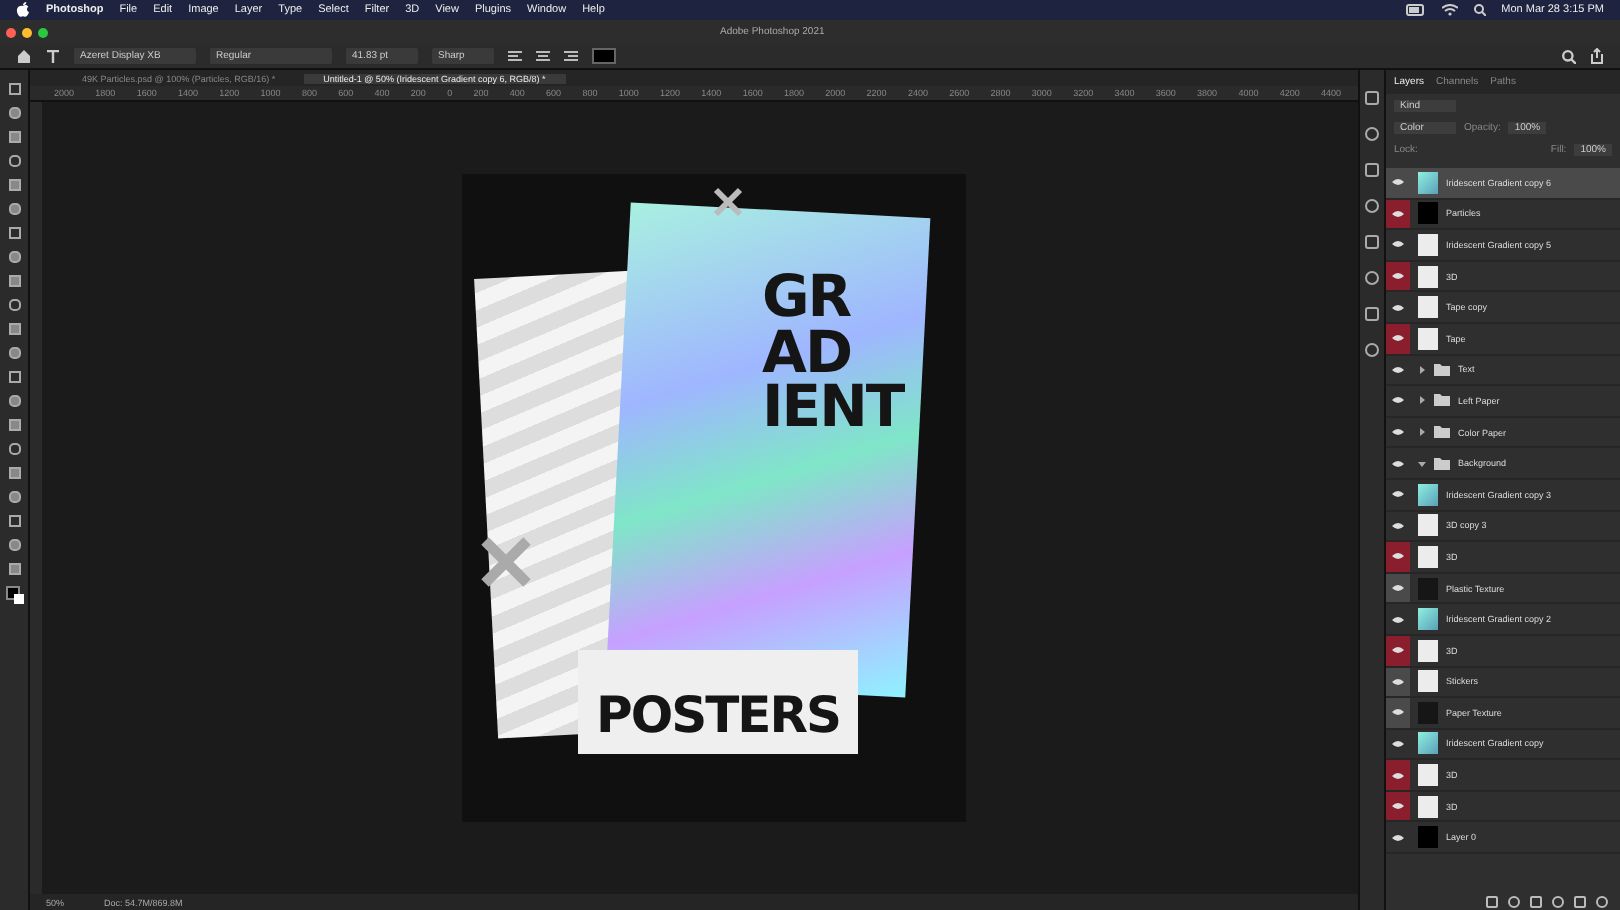  What do you see at coordinates (807, 353) in the screenshot?
I see `poster-title-line: AD` at bounding box center [807, 353].